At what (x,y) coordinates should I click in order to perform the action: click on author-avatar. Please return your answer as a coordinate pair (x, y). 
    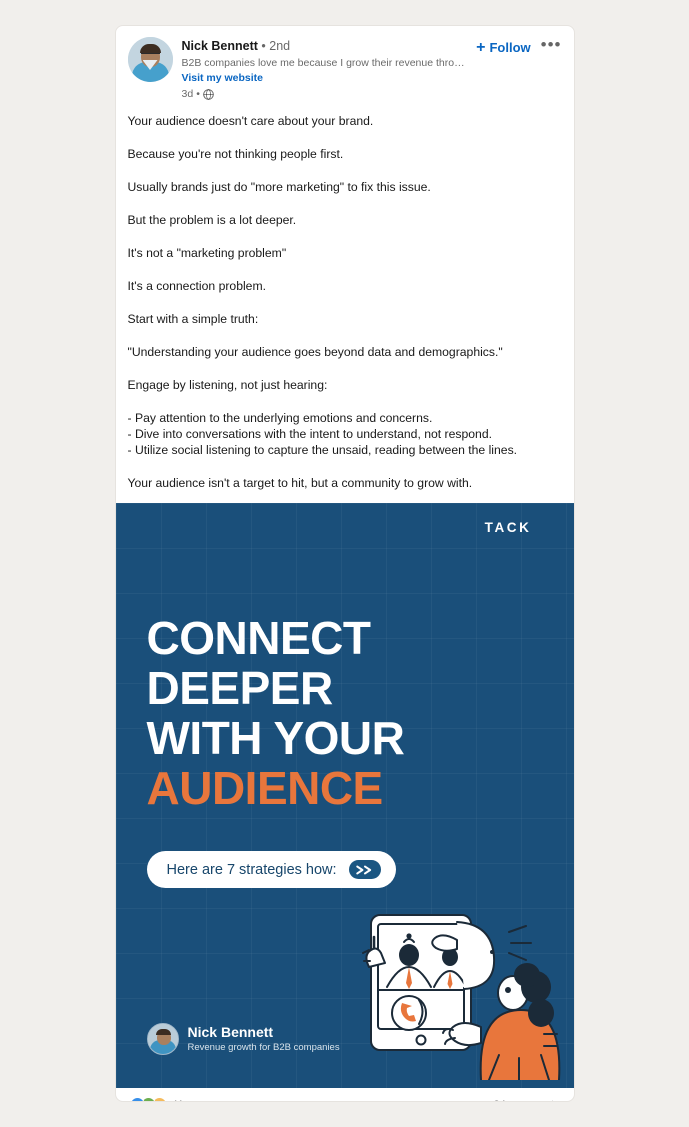
    Looking at the image, I should click on (150, 59).